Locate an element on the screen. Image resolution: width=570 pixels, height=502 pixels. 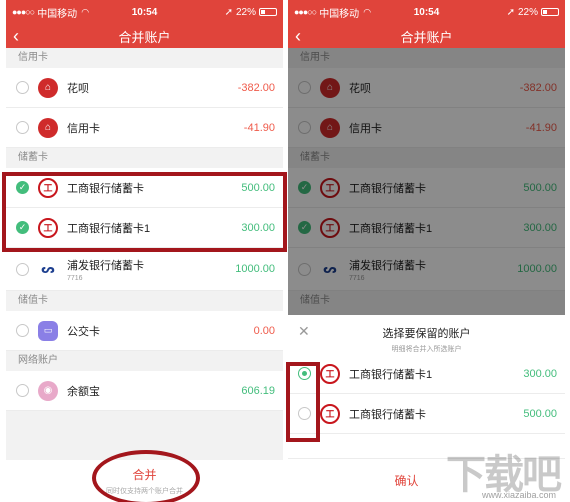
confirm-button: 确认 is located at coordinates (406, 481).